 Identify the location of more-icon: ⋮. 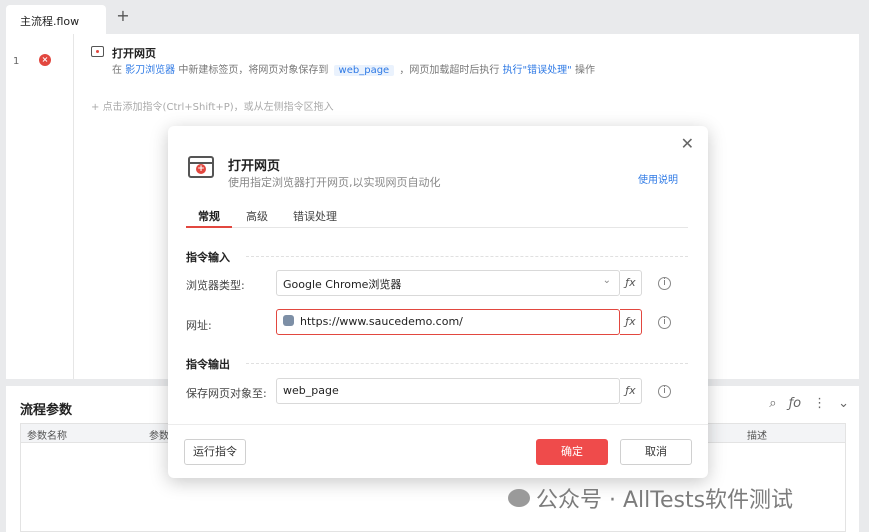
(819, 403).